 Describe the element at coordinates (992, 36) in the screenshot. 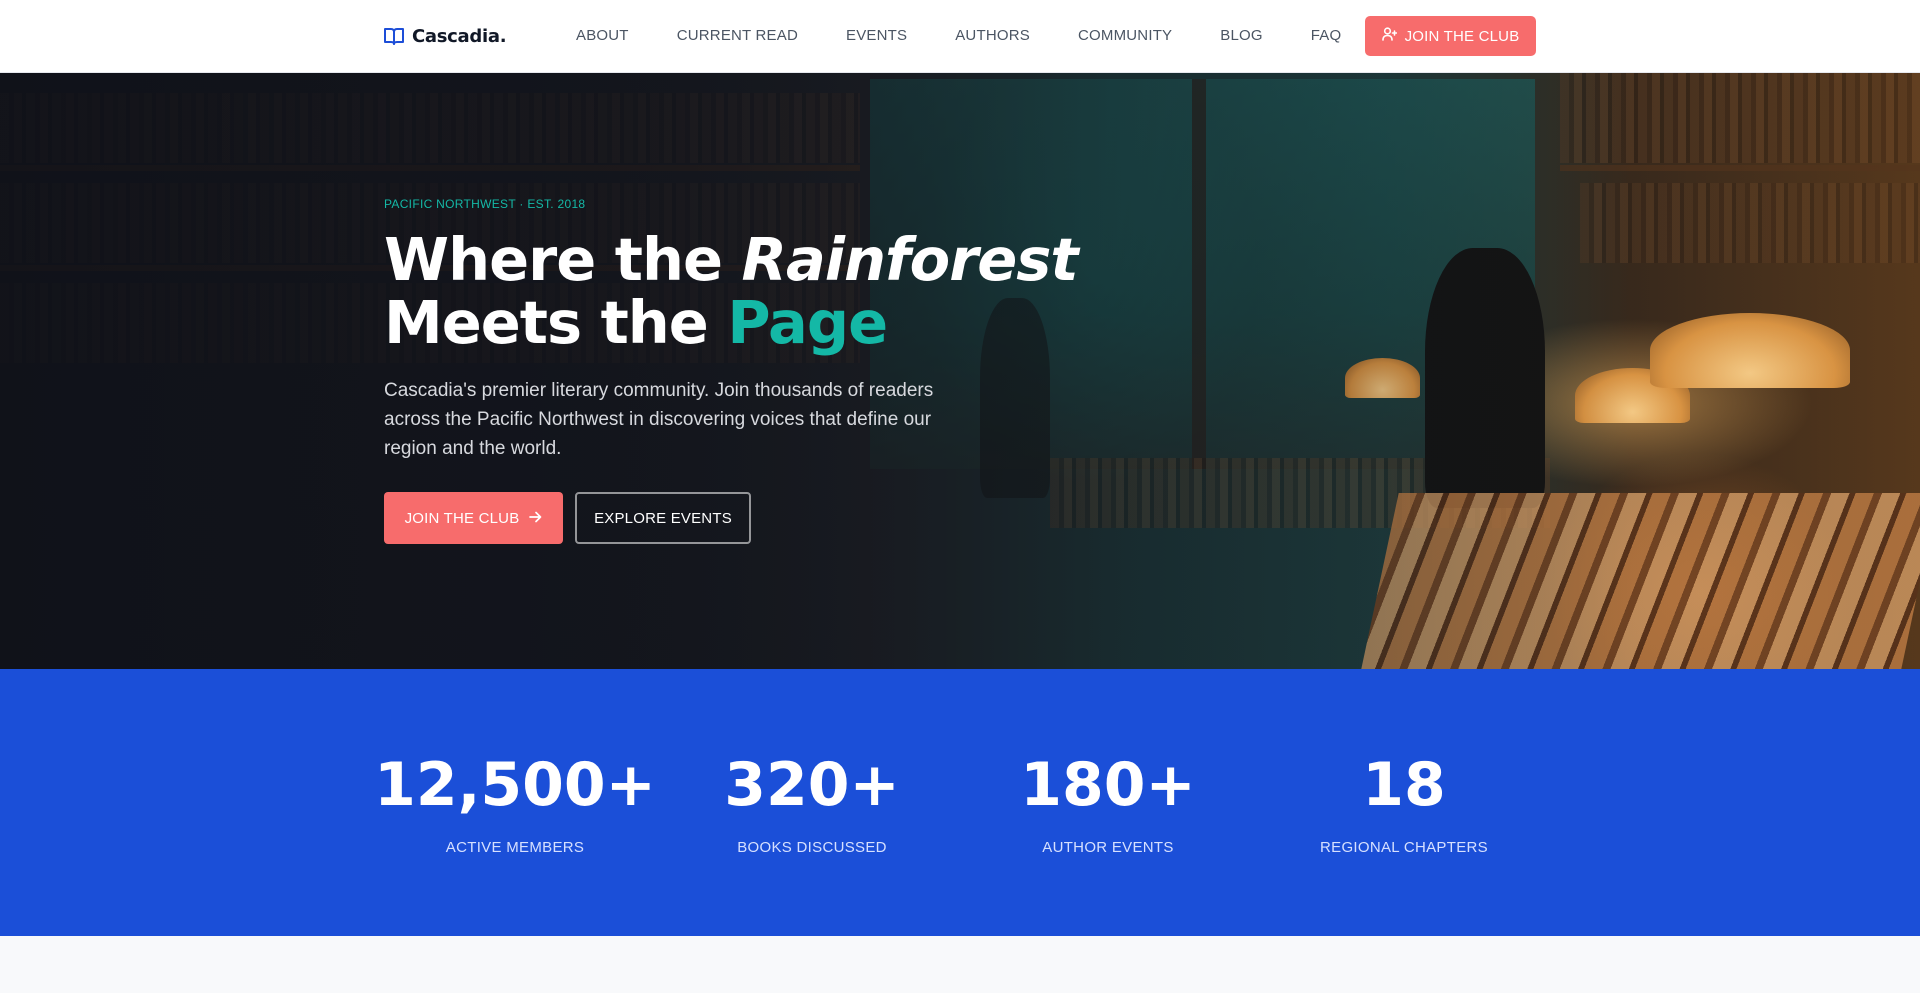

I see `nav-link-authors: AUTHORS` at that location.